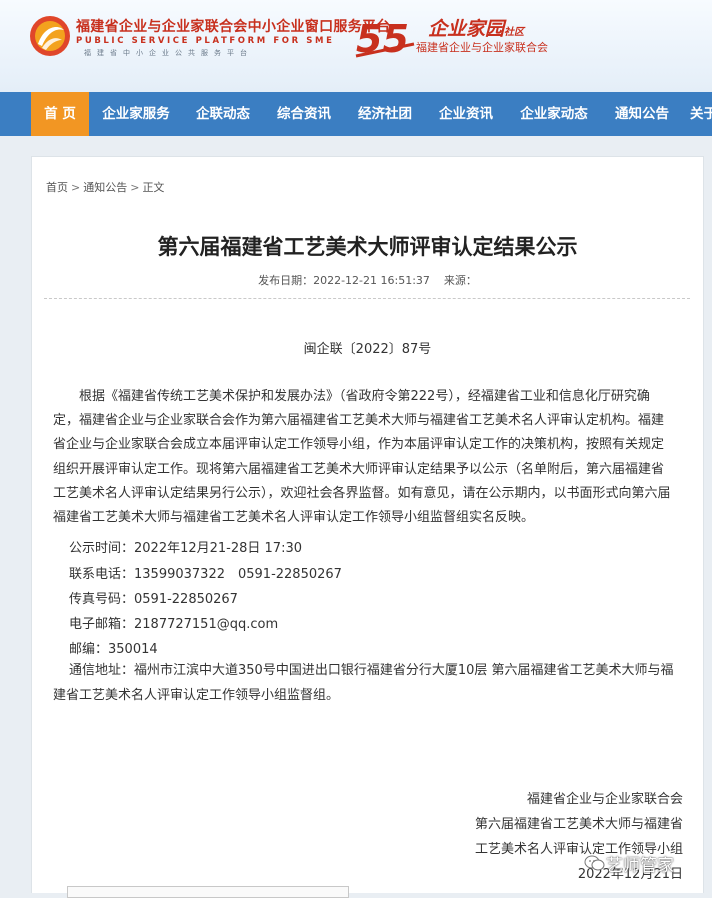 The image size is (712, 898). Describe the element at coordinates (57, 187) in the screenshot. I see `breadcrumb-home: 首页` at that location.